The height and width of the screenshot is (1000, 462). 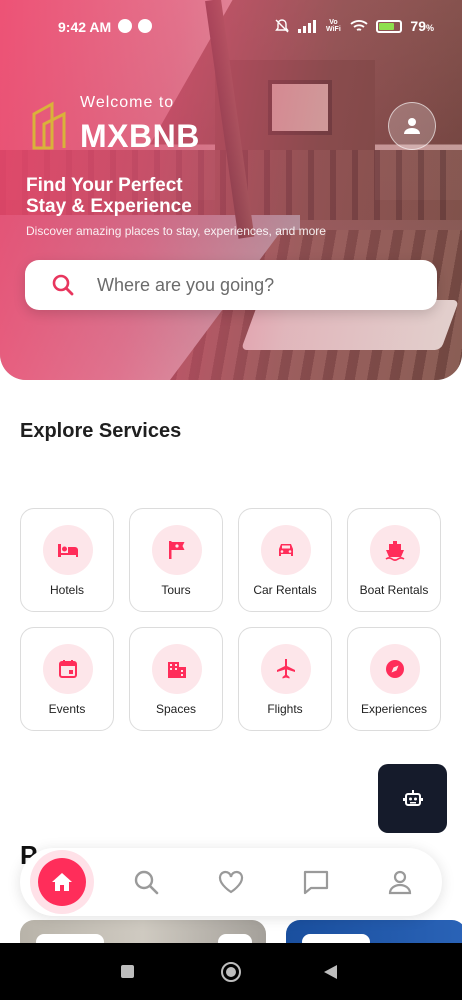 I want to click on heart-icon, so click(x=231, y=882).